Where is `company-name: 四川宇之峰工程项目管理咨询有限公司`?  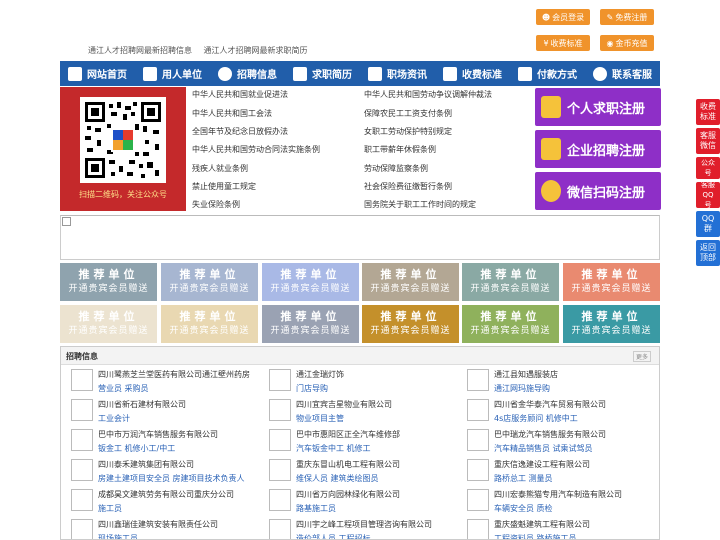
company-name: 四川宇之峰工程项目管理咨询有限公司 is located at coordinates (364, 524).